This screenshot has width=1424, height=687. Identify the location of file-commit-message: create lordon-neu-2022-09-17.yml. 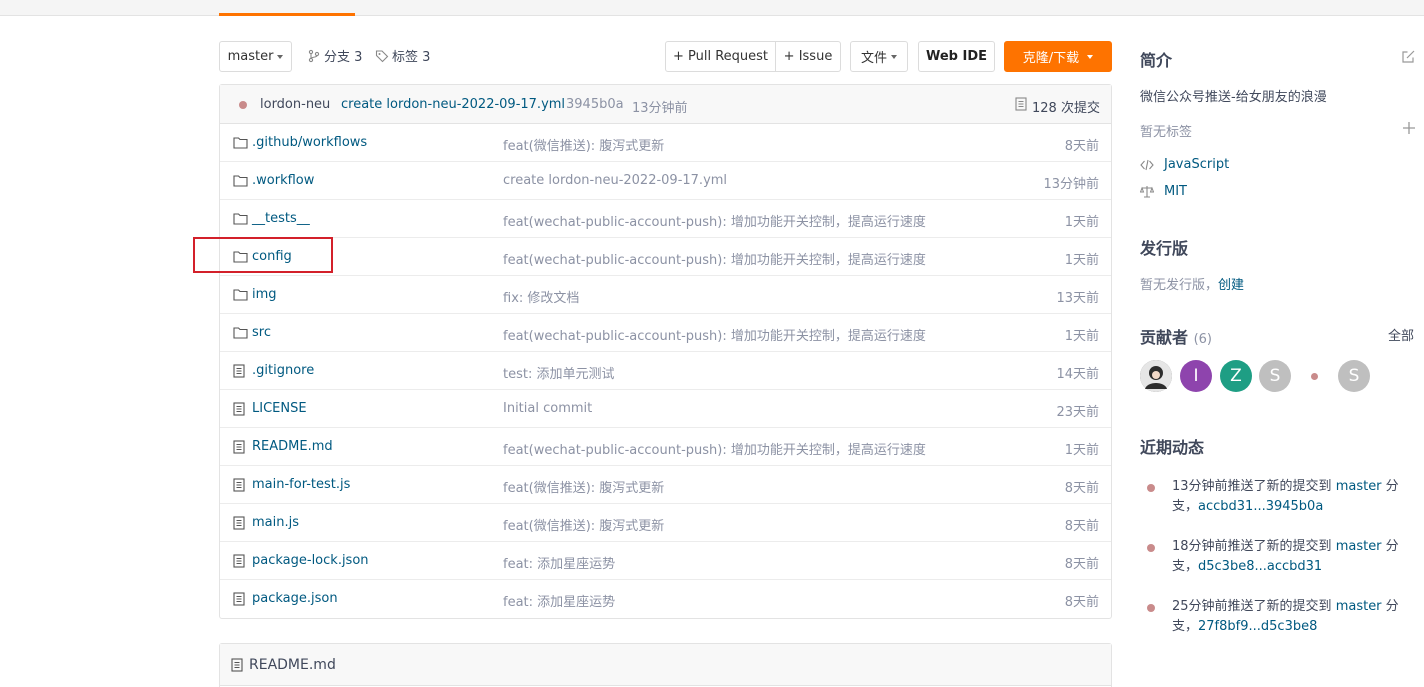
(615, 180).